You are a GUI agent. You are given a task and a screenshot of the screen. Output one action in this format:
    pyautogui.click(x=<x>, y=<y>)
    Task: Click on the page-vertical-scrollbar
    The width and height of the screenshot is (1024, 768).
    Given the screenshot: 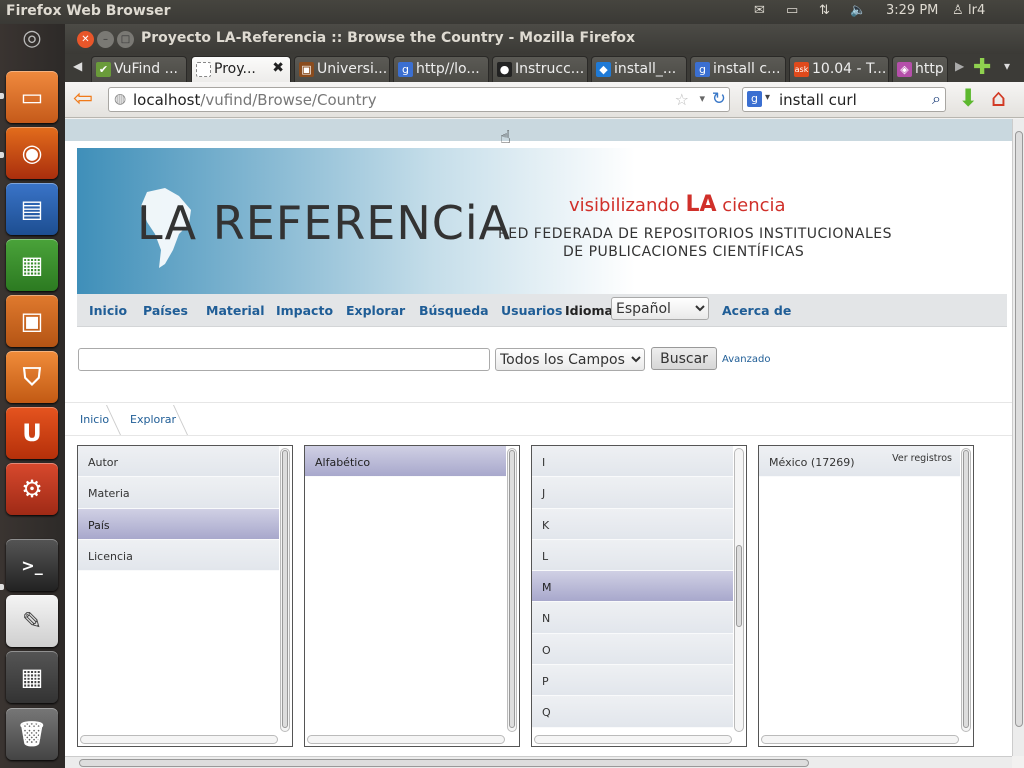 What is the action you would take?
    pyautogui.click(x=1018, y=437)
    